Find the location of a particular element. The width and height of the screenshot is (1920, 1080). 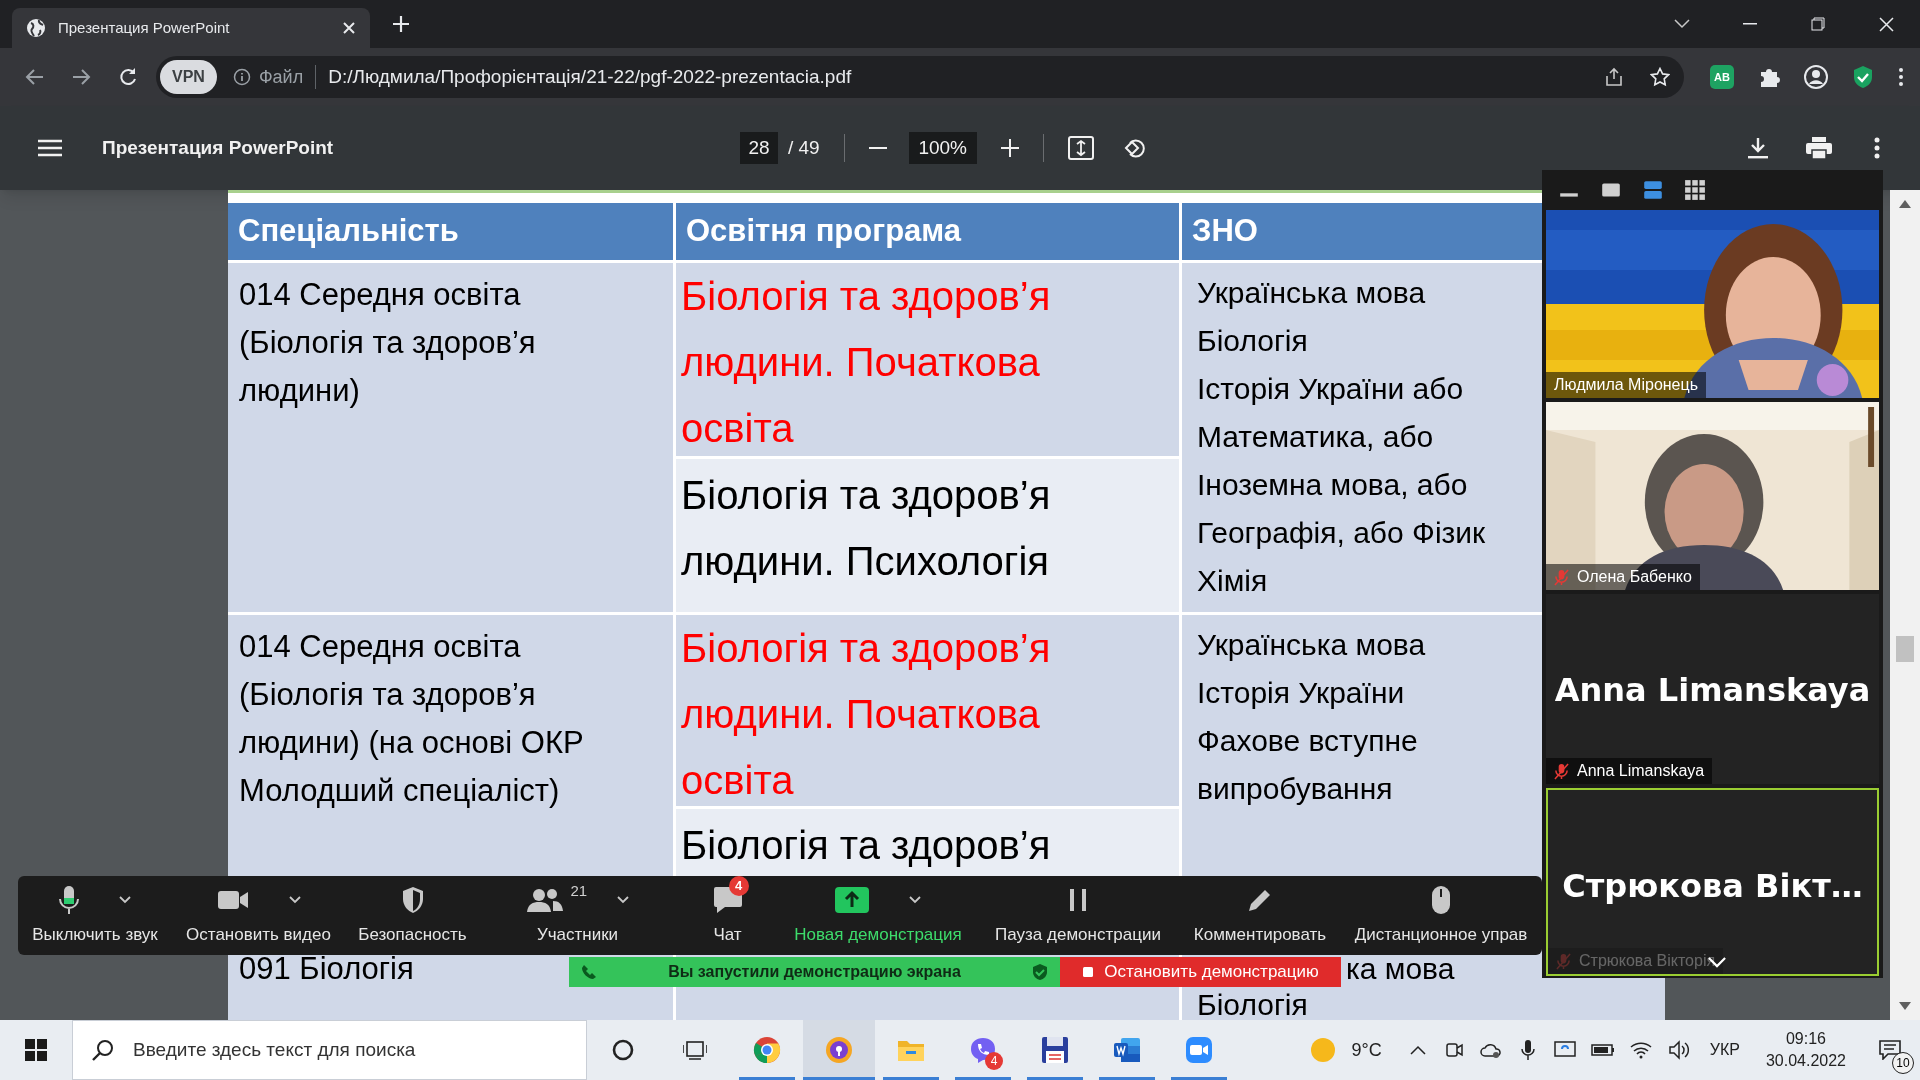

program-text: Біологія та здоров’я людини. Початкова освіта is located at coordinates (866, 362).